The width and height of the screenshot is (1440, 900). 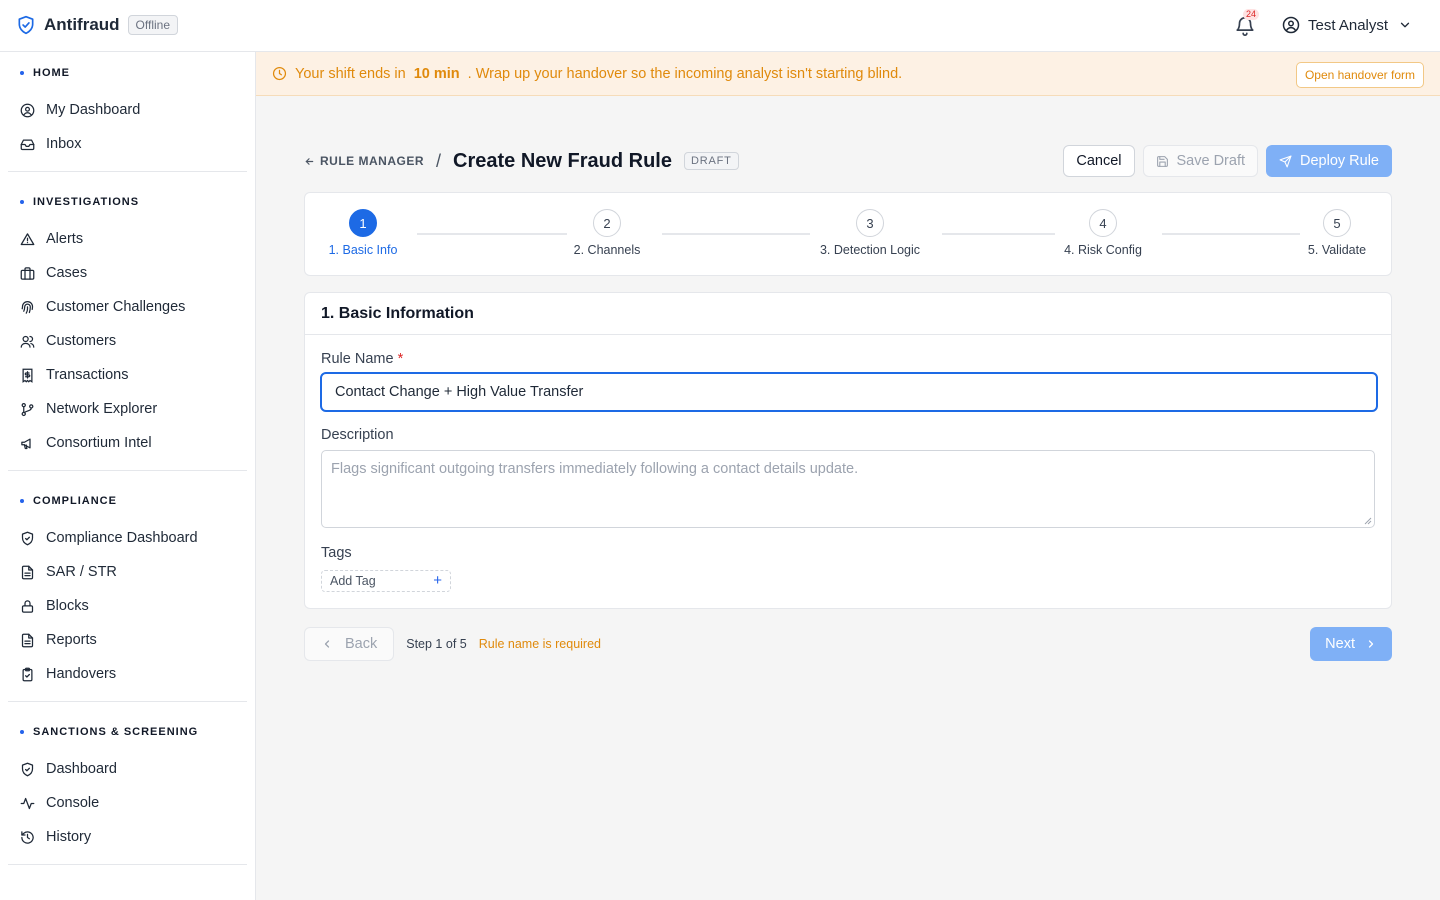 What do you see at coordinates (400, 359) in the screenshot?
I see `required-marker: *` at bounding box center [400, 359].